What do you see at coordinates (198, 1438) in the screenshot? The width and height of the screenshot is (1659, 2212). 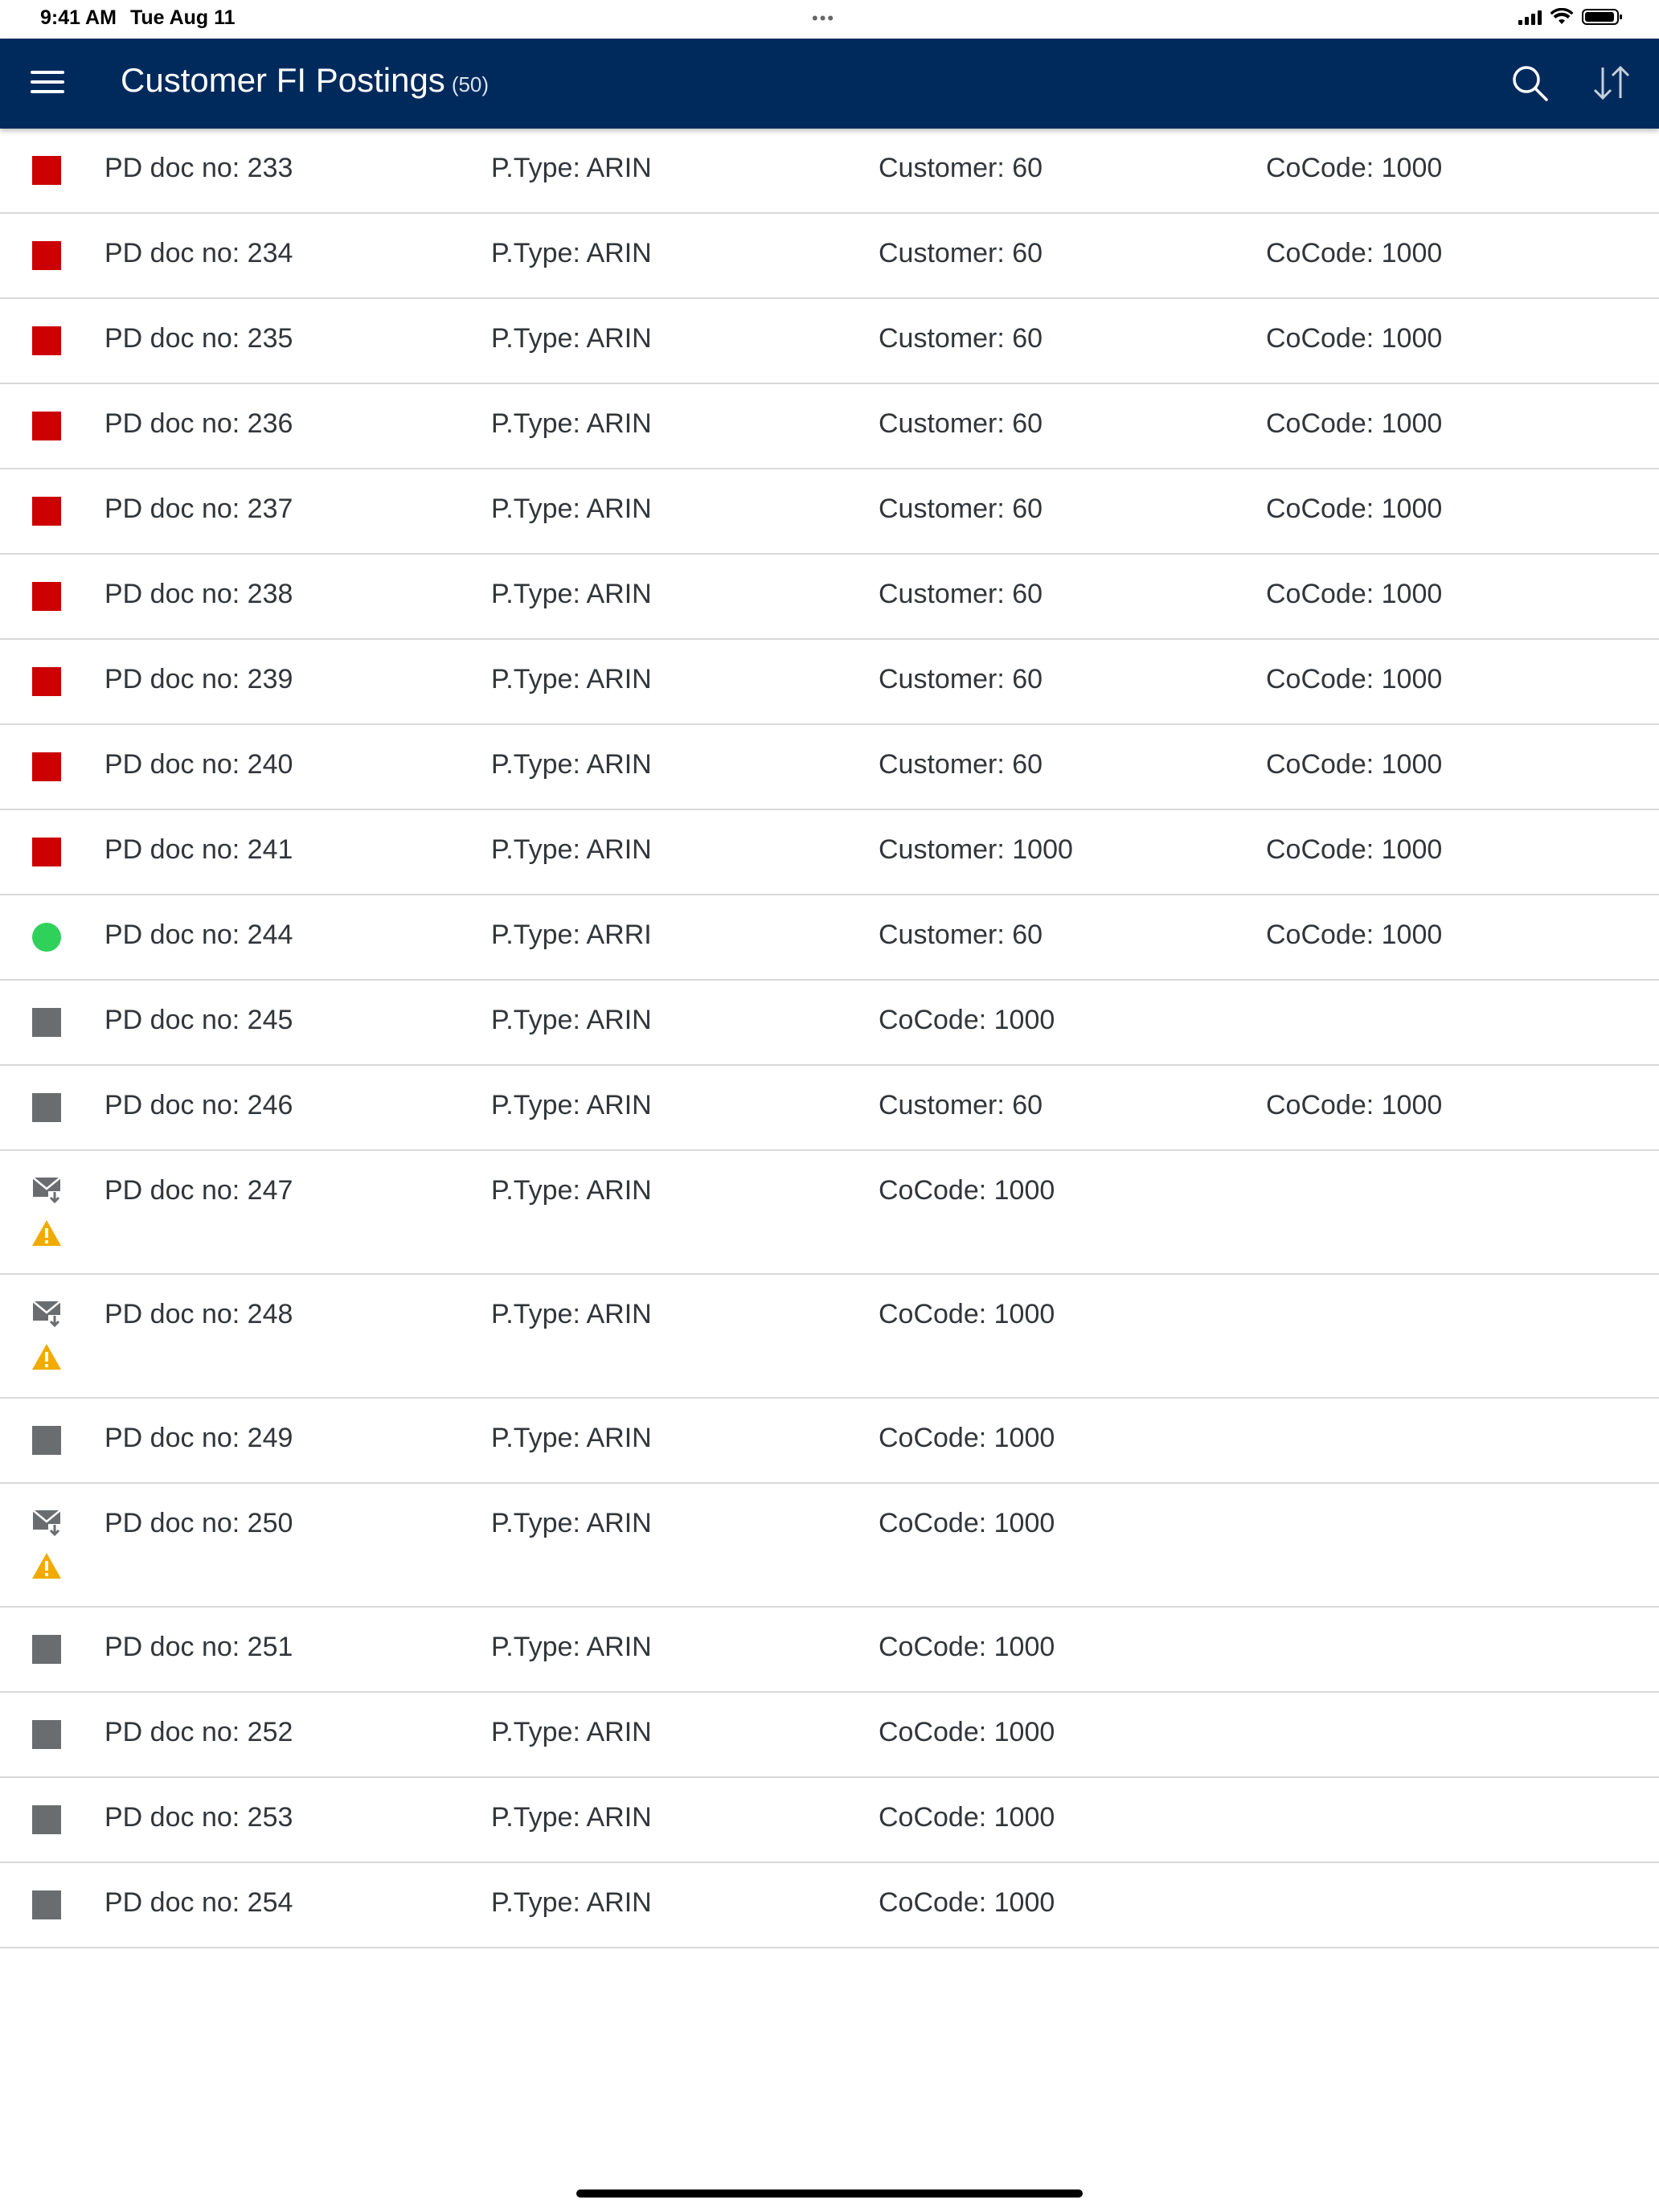 I see `doc-number: PD doc no: 249` at bounding box center [198, 1438].